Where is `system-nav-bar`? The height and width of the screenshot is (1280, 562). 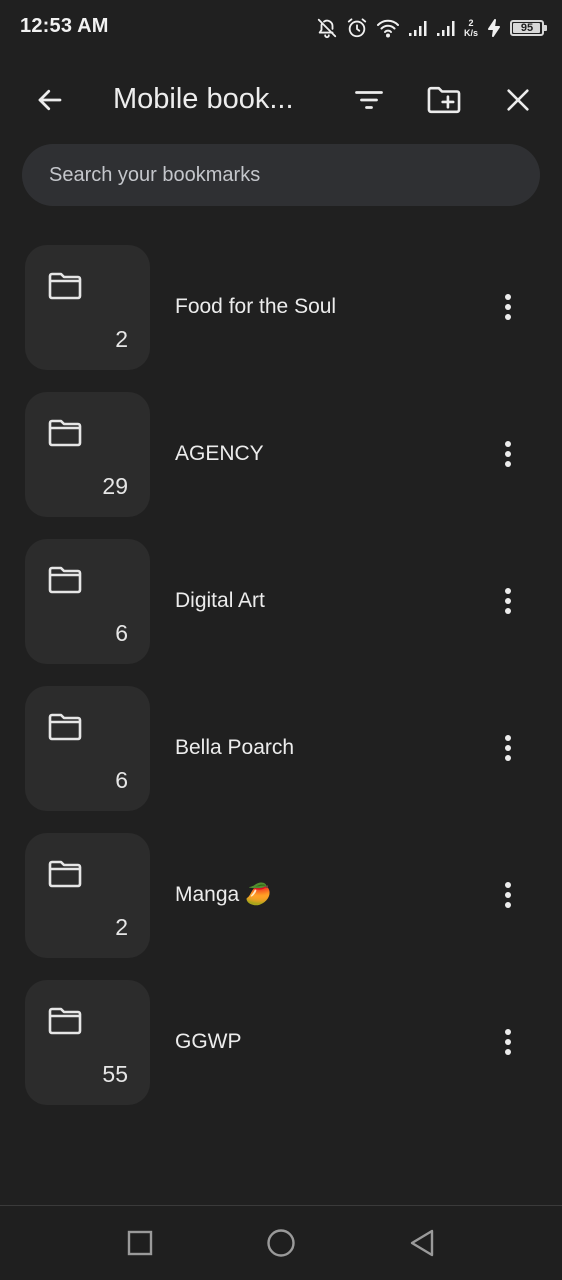
system-nav-bar is located at coordinates (281, 1243).